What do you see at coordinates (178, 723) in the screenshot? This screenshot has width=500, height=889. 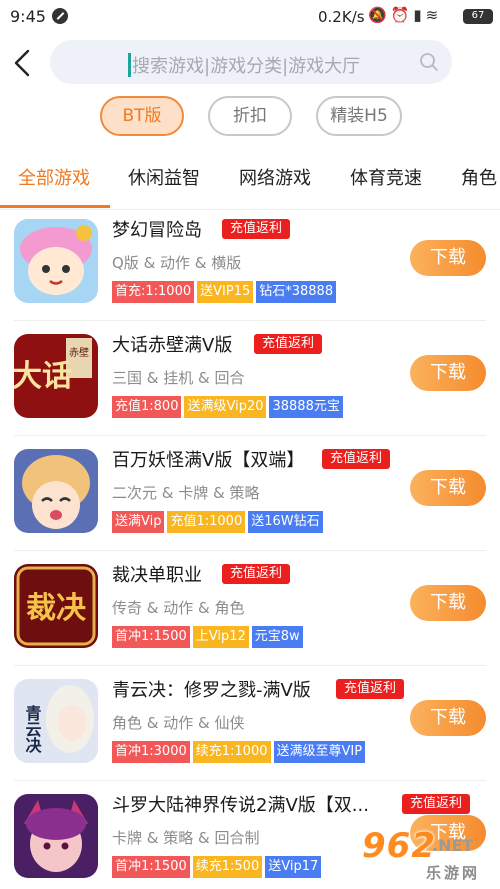 I see `game-tags: 角色 & 动作 & 仙侠` at bounding box center [178, 723].